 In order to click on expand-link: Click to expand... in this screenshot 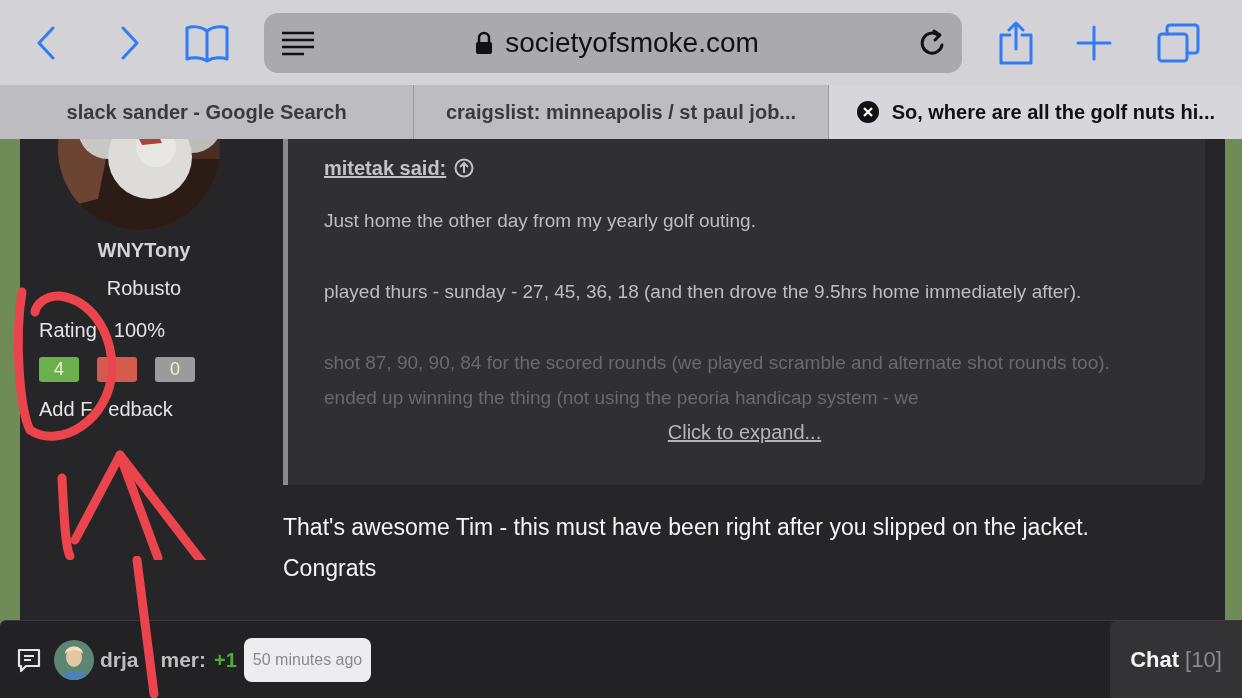, I will do `click(744, 432)`.